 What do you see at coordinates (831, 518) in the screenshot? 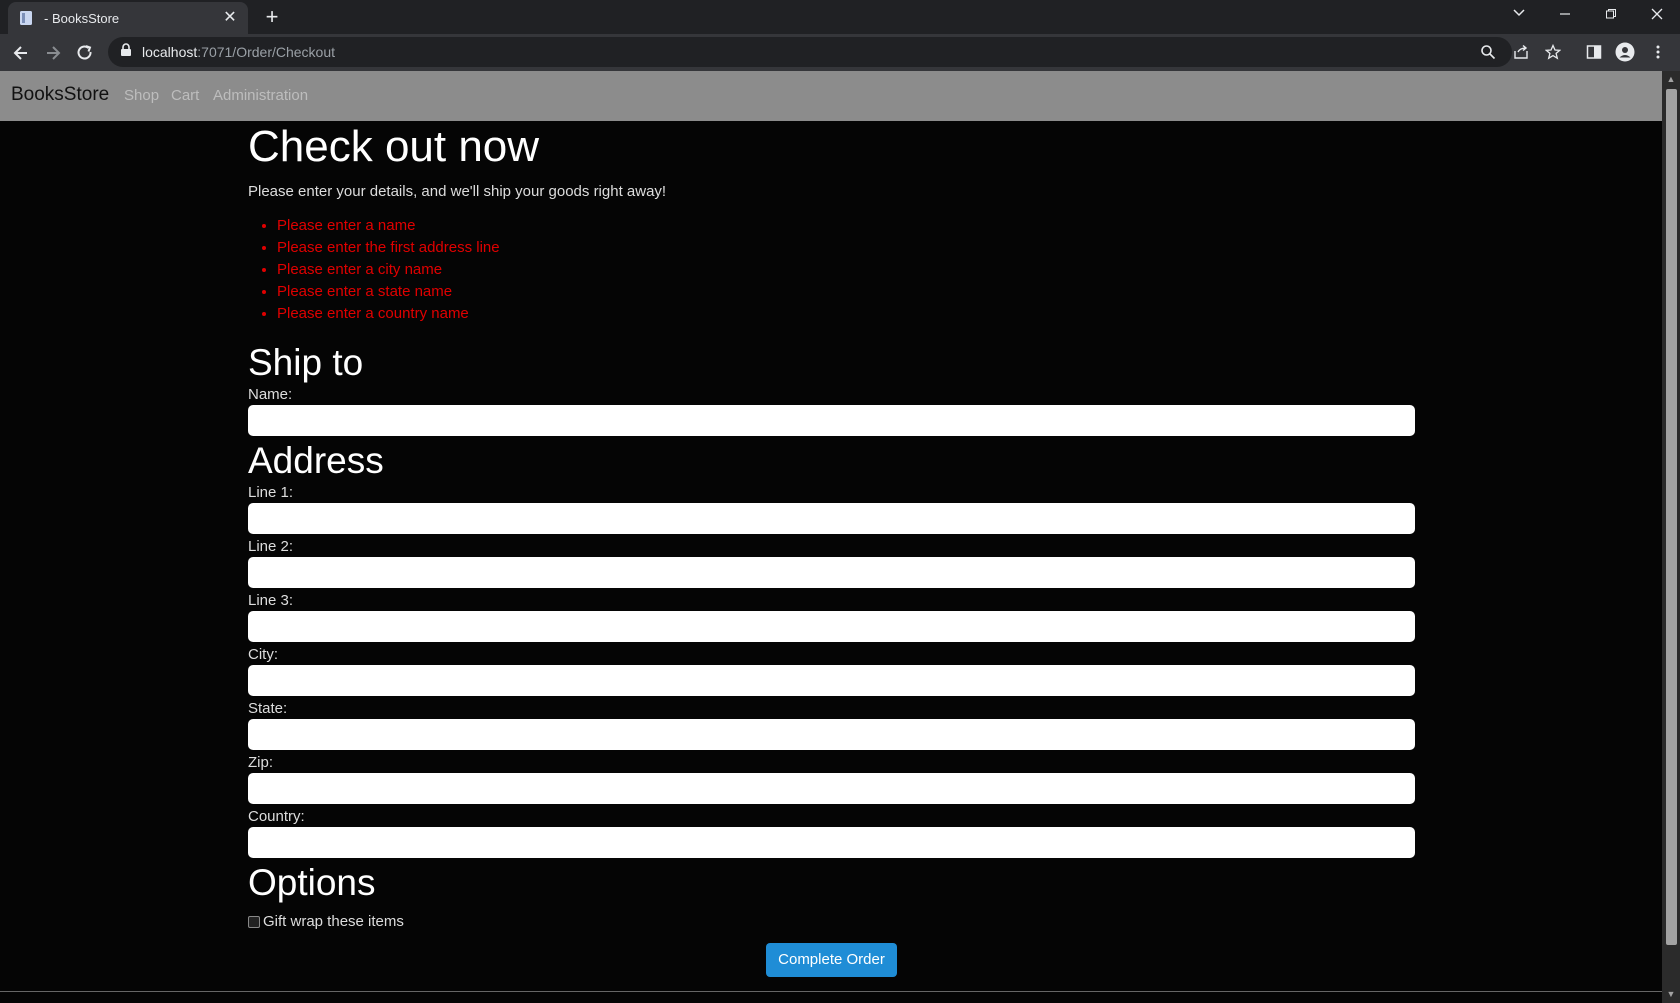
I see `line1-input` at bounding box center [831, 518].